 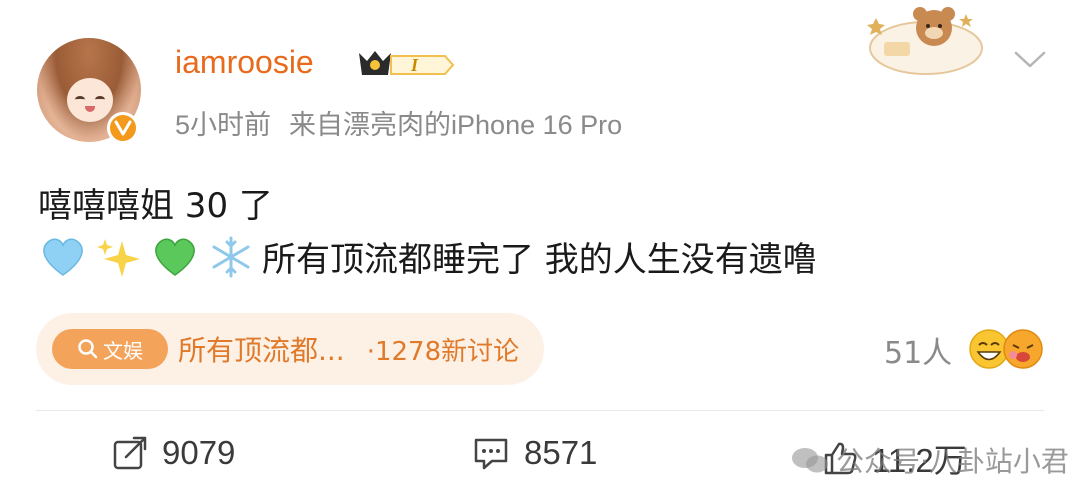 I want to click on reaction-emoji-icon, so click(x=1007, y=349).